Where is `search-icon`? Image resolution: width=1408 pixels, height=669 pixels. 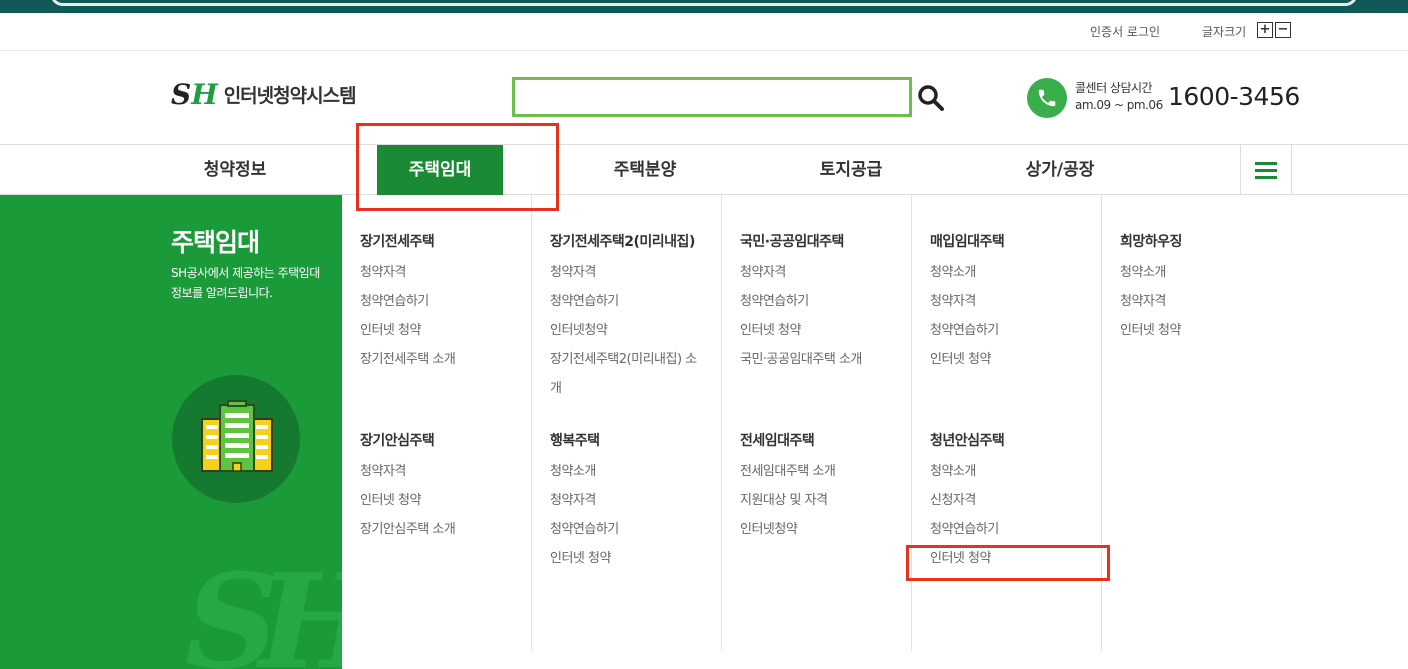
search-icon is located at coordinates (931, 98).